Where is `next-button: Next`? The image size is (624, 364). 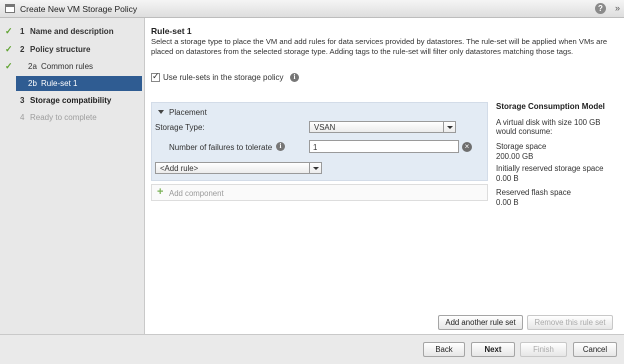 next-button: Next is located at coordinates (493, 349).